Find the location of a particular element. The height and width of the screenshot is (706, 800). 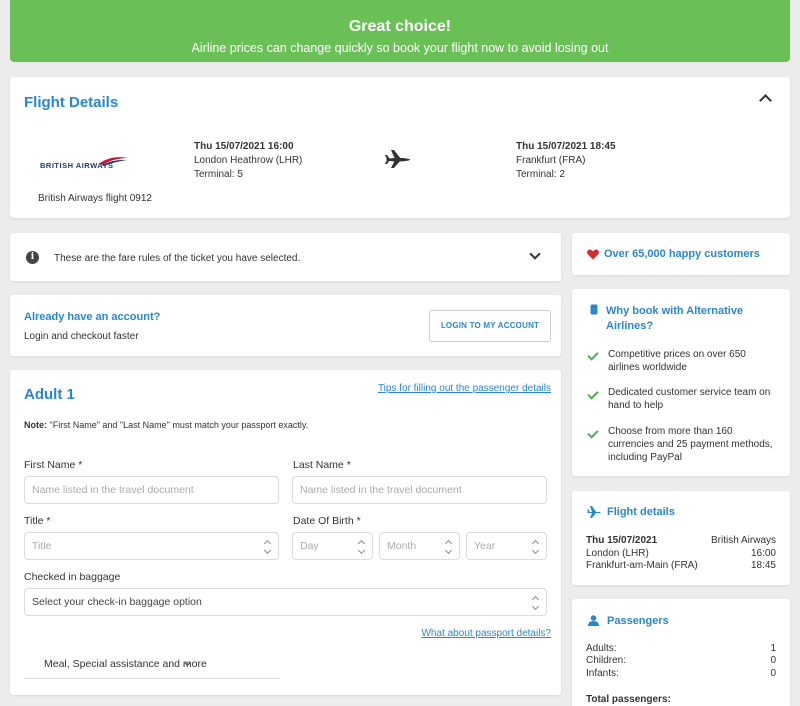

heart-icon is located at coordinates (593, 254).